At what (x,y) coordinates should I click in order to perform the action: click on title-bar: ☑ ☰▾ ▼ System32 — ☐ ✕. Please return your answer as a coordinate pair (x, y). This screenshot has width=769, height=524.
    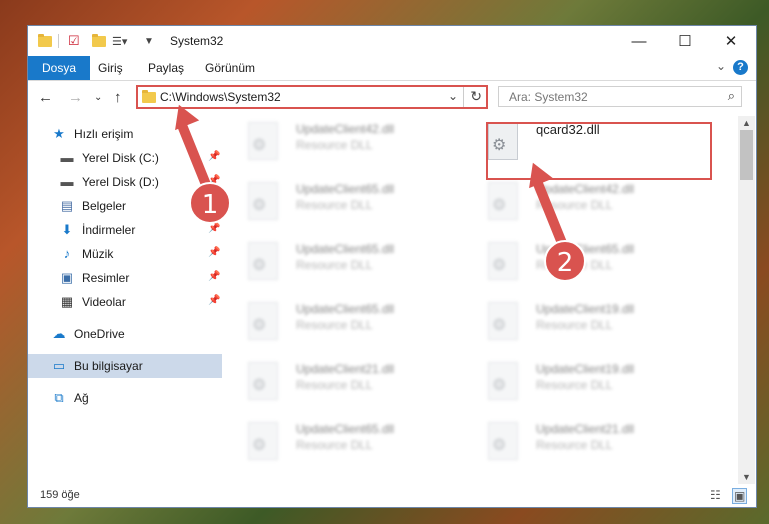
    Looking at the image, I should click on (392, 41).